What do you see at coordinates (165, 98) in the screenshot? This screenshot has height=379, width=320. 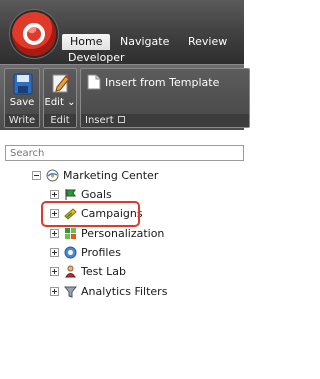 I see `insert-group: Insert from Template Insert` at bounding box center [165, 98].